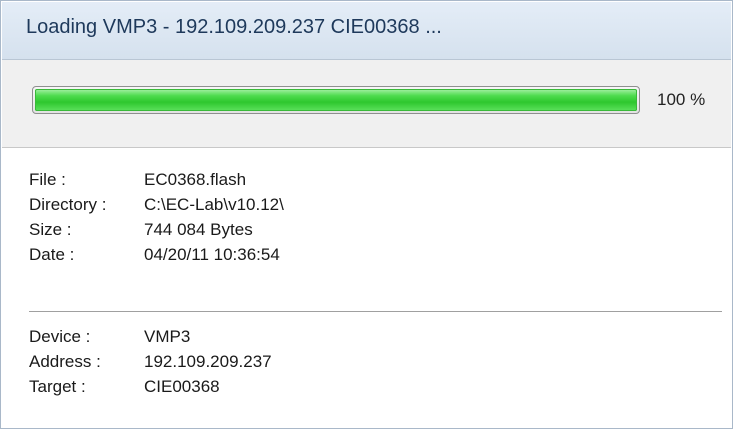 This screenshot has width=743, height=437. What do you see at coordinates (182, 386) in the screenshot?
I see `target-value: CIE00368` at bounding box center [182, 386].